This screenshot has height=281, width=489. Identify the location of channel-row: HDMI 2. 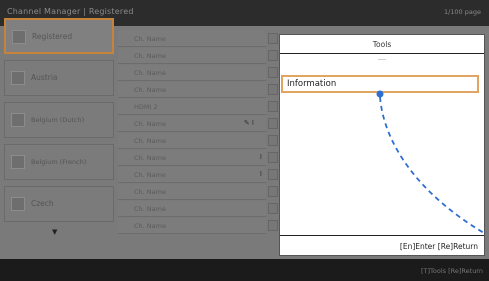
(198, 107).